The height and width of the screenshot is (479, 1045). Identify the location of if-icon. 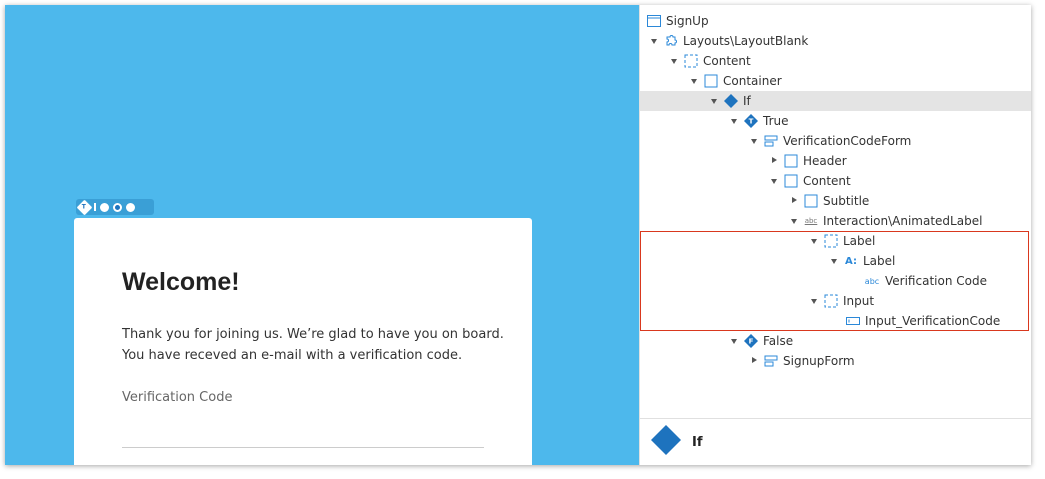
(731, 101).